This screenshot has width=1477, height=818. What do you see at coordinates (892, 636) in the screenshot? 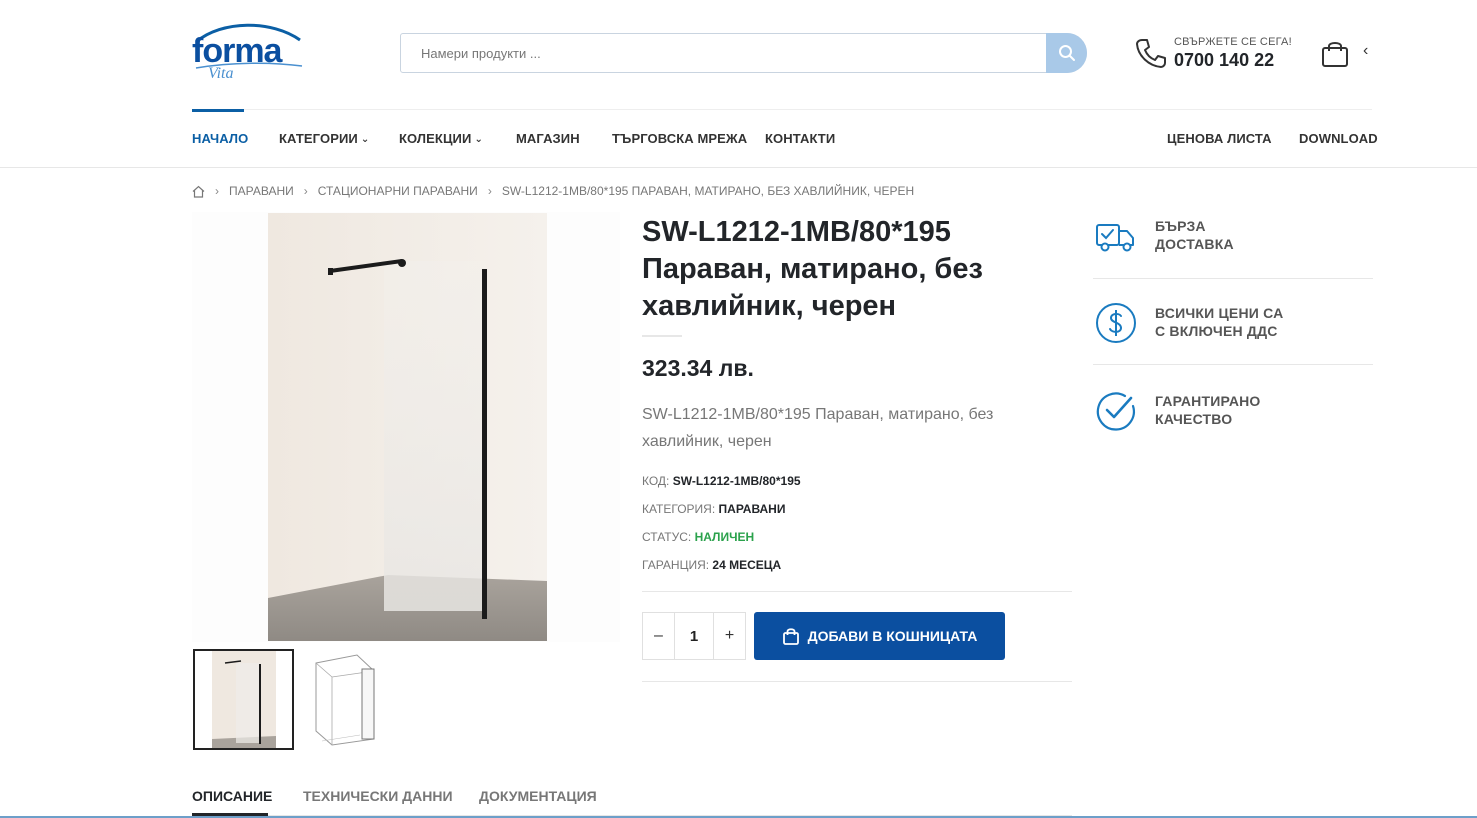
I see `add-to-cart-label: ДОБАВИ В КОШНИЦАТА` at bounding box center [892, 636].